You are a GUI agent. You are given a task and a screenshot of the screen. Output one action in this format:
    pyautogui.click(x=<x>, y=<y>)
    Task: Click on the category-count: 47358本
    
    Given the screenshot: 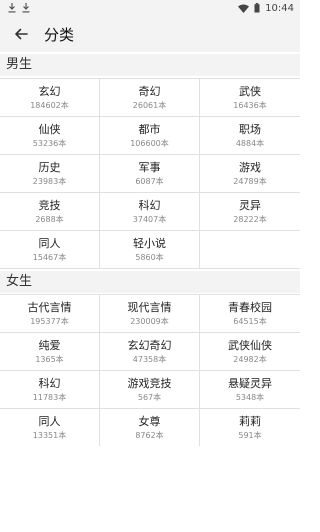 What is the action you would take?
    pyautogui.click(x=149, y=359)
    